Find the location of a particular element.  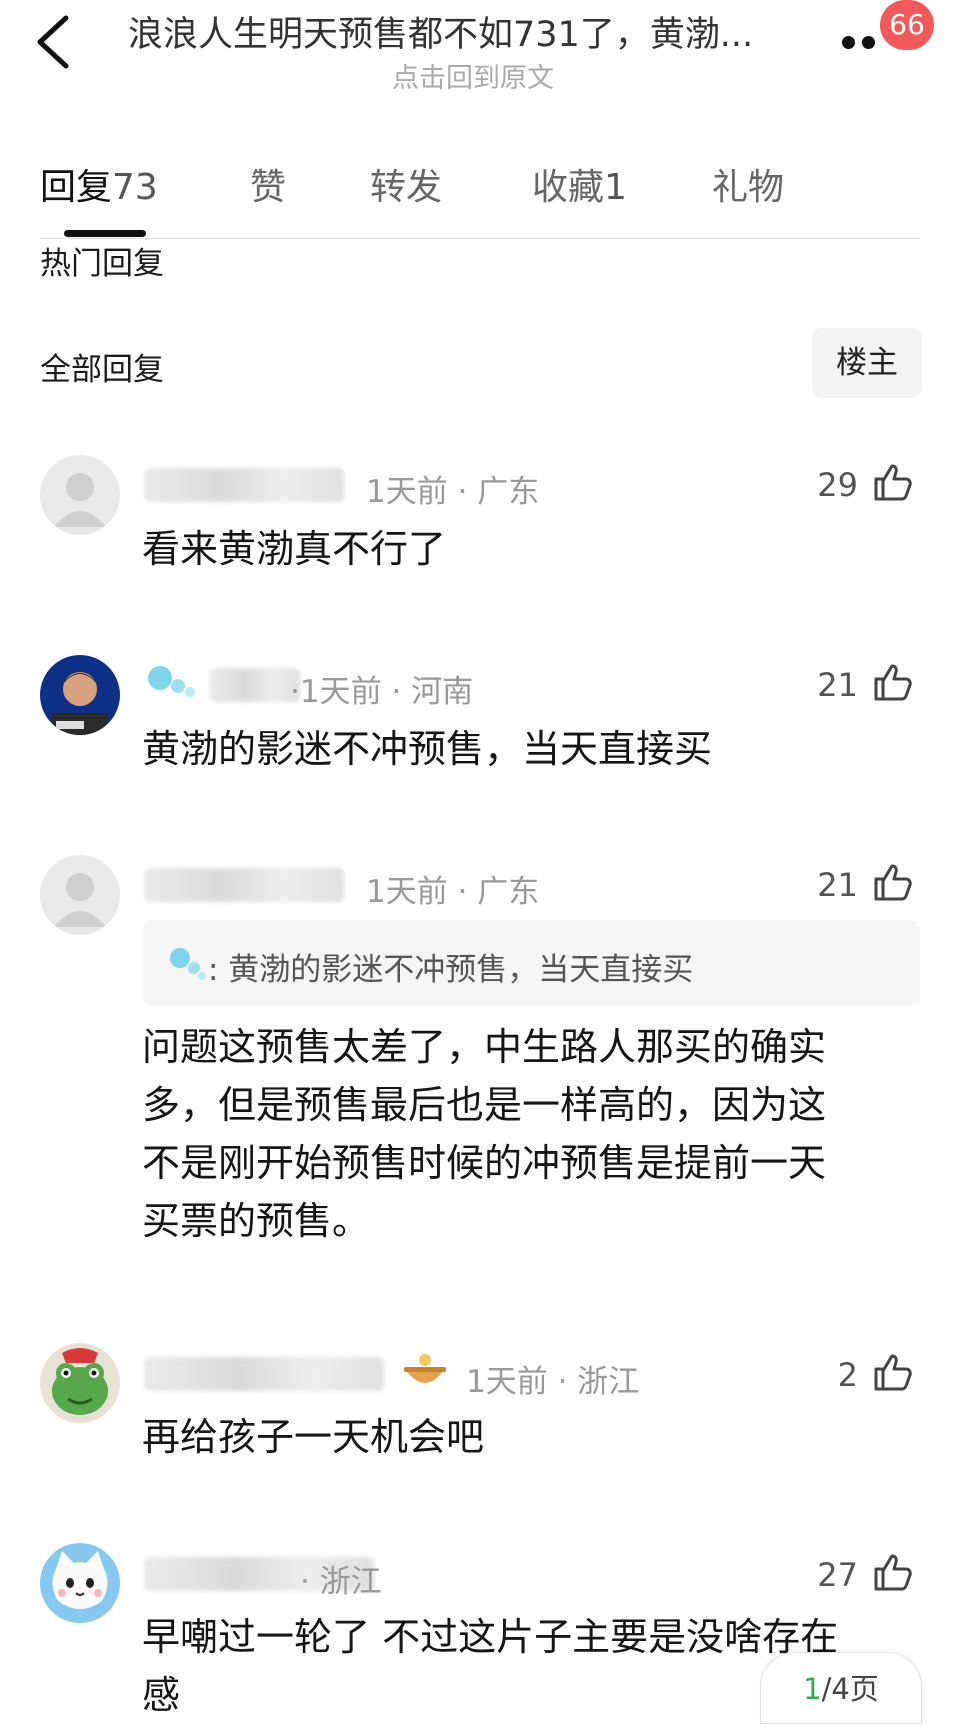

tab-count: 1 is located at coordinates (615, 187).